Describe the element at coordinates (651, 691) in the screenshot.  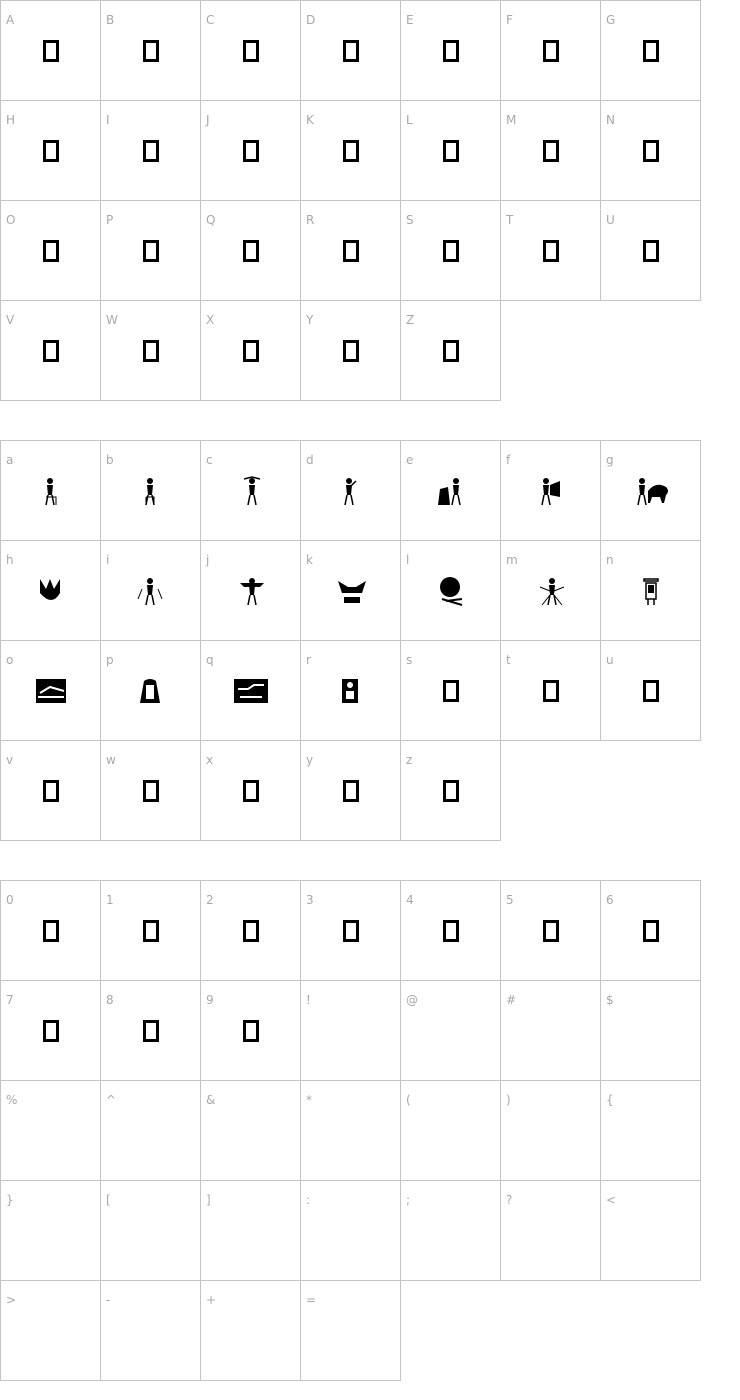
I see `glyph-cell: u` at that location.